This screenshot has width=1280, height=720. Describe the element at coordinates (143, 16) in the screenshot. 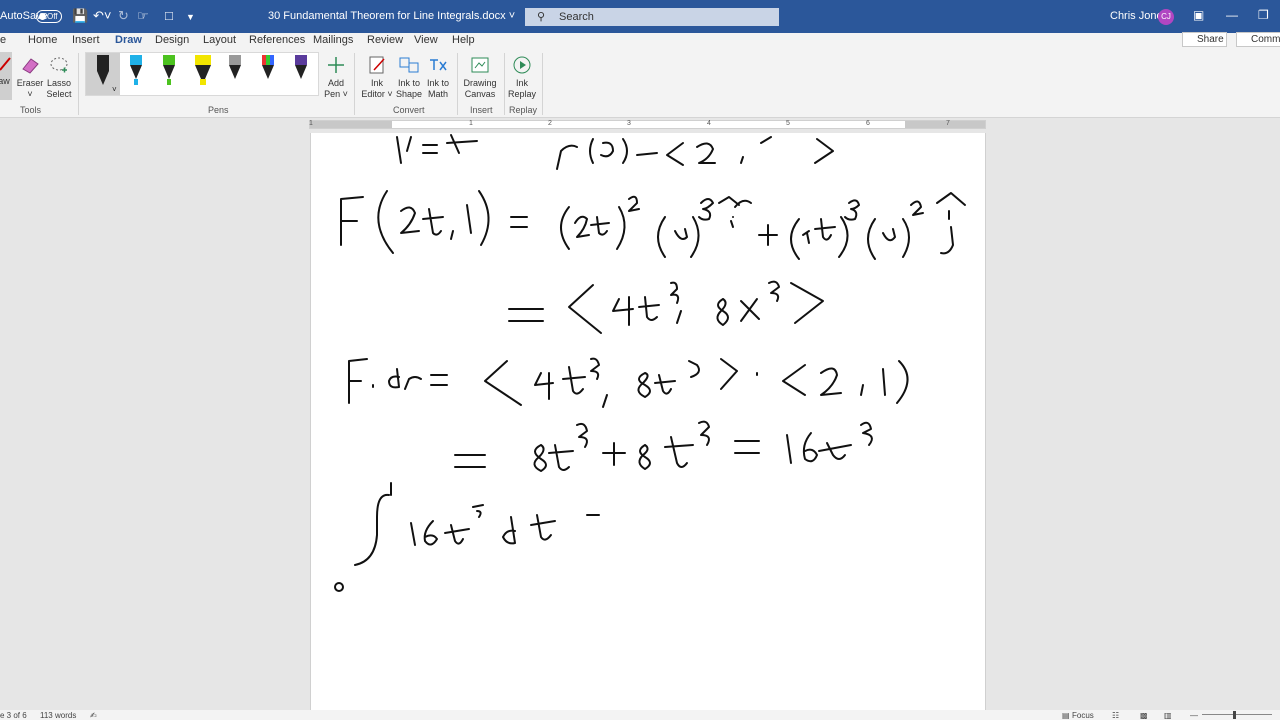

I see `touch-mode-icon: ☞` at that location.